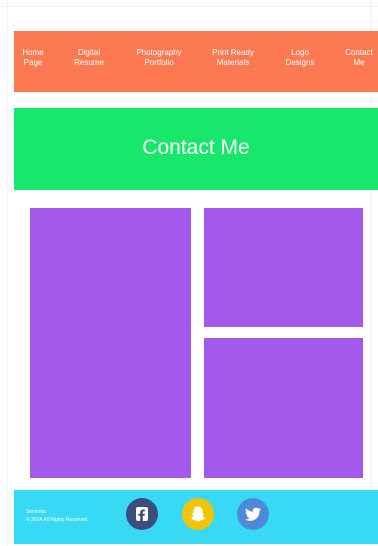 This screenshot has width=378, height=546. What do you see at coordinates (57, 520) in the screenshot?
I see `footer-line-2: © 2014 All Rights Reserved` at bounding box center [57, 520].